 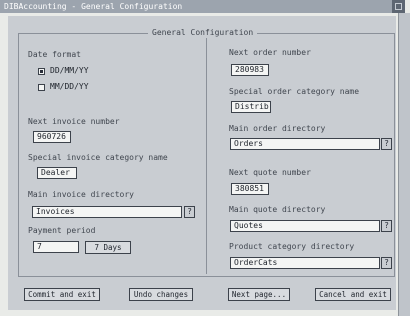 I want to click on group-title: General Configuration, so click(x=203, y=33).